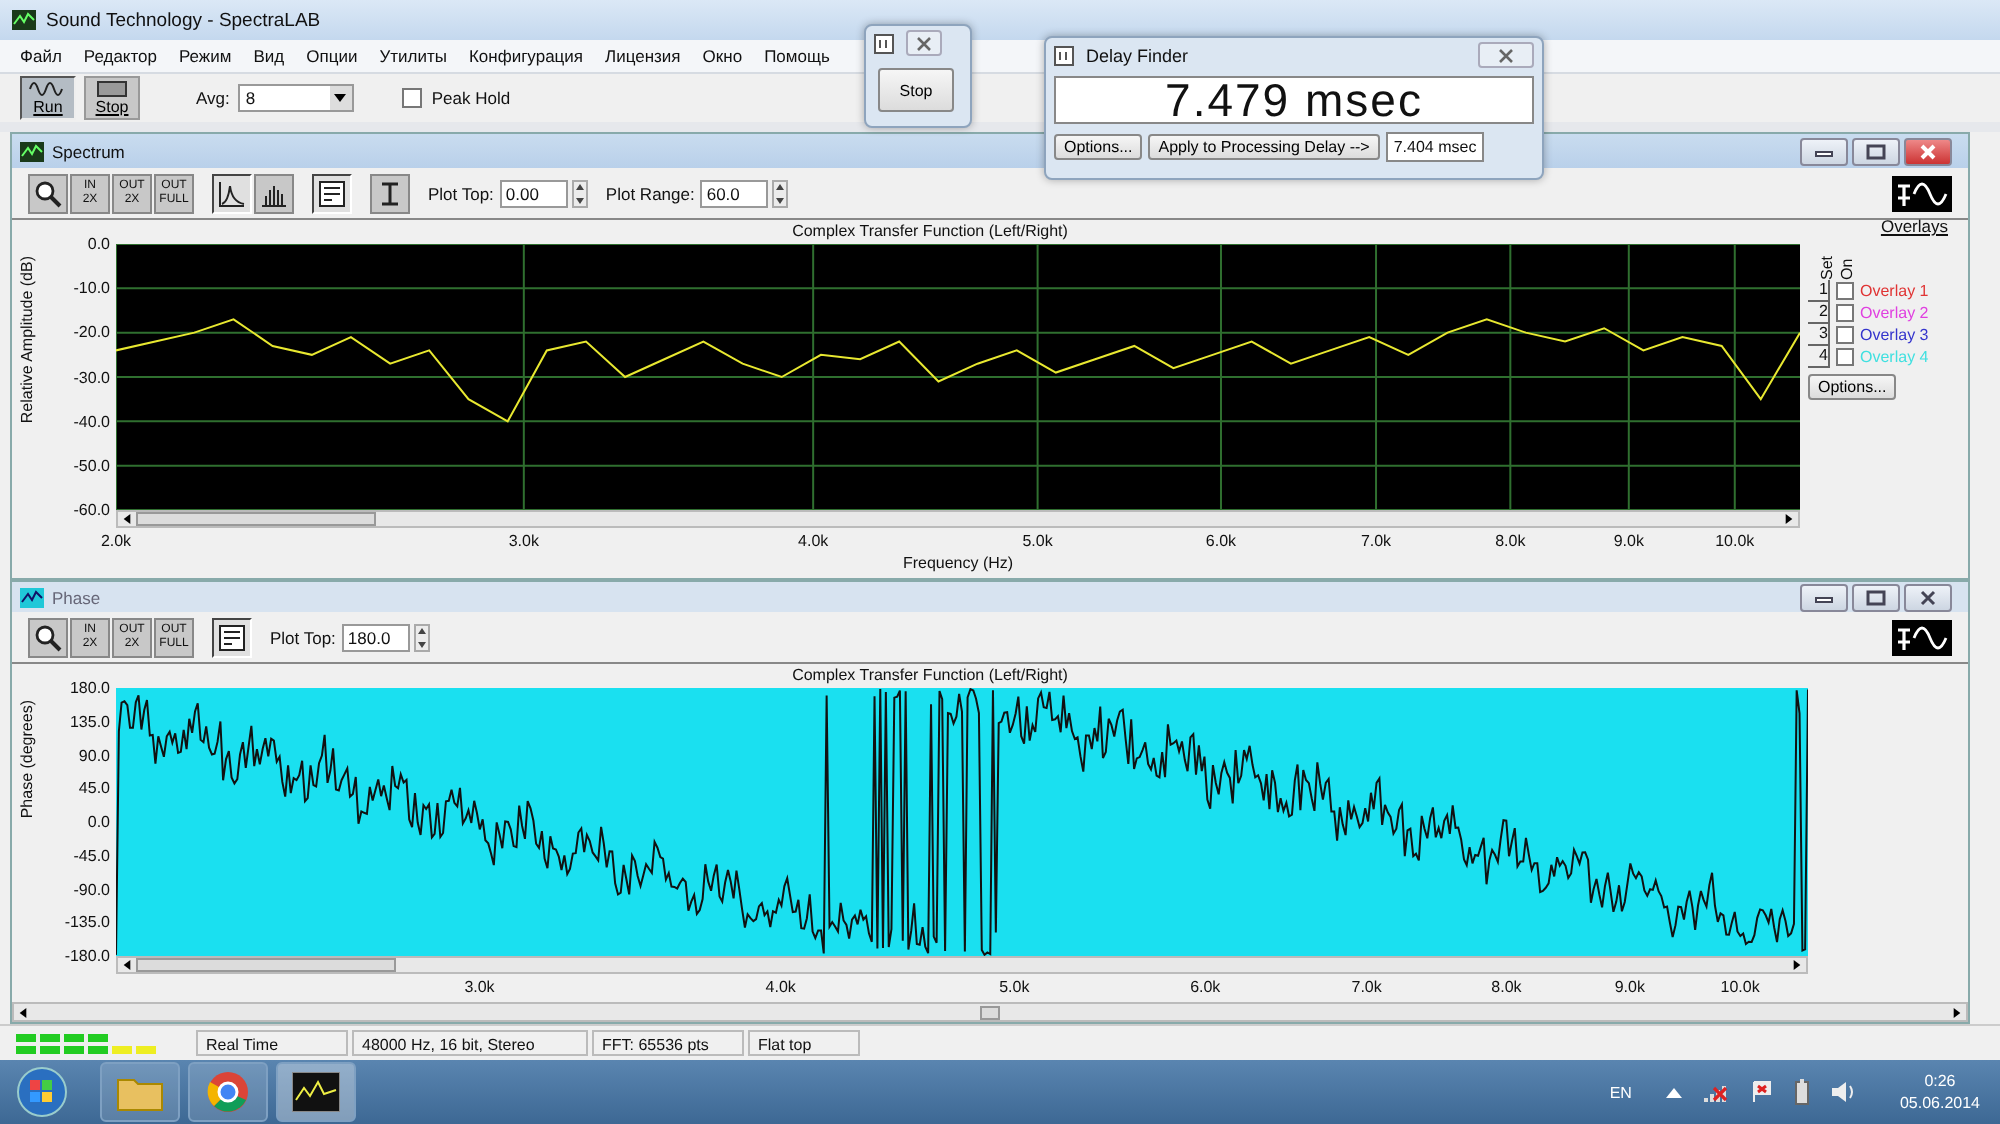  What do you see at coordinates (26, 340) in the screenshot?
I see `y-axis-label: Relative Amplitude (dB)` at bounding box center [26, 340].